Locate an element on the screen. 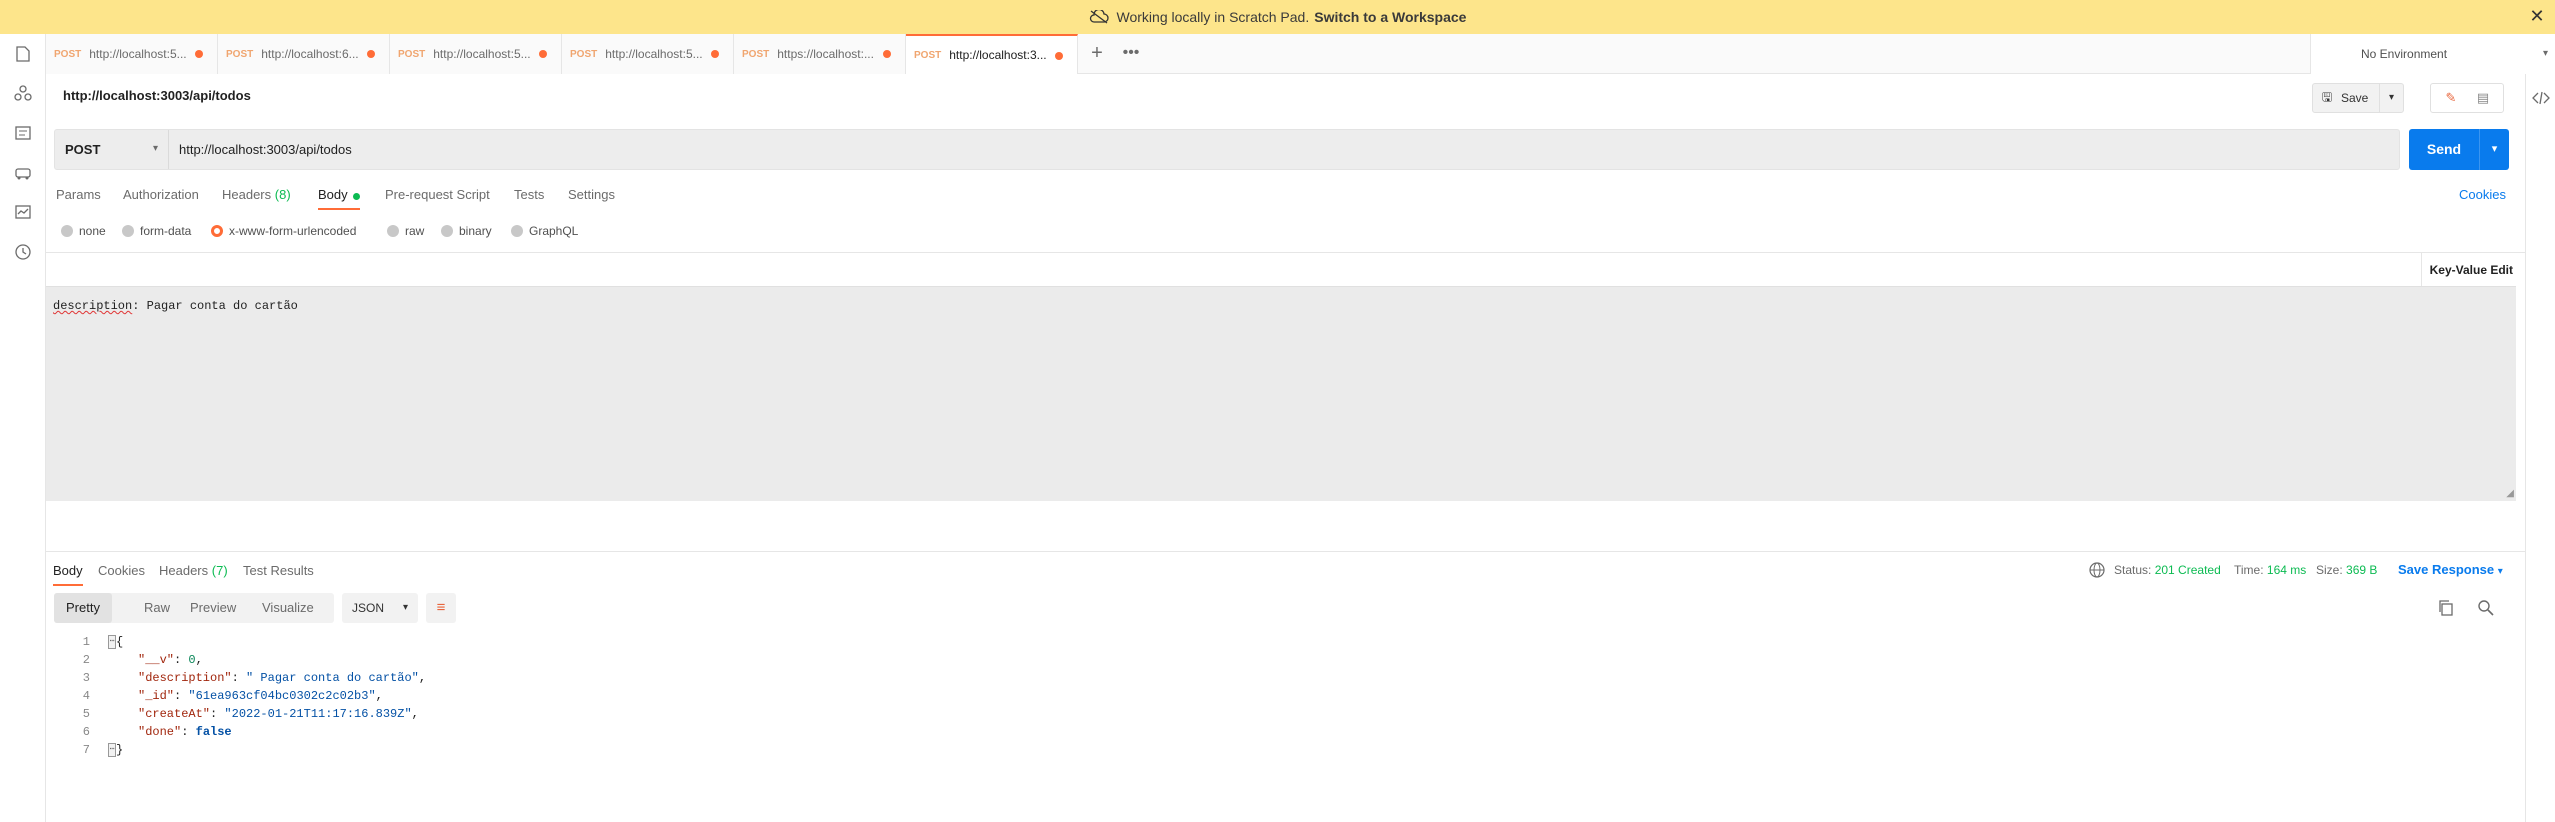 The height and width of the screenshot is (822, 2555). save-response-label: Save Response is located at coordinates (2446, 569).